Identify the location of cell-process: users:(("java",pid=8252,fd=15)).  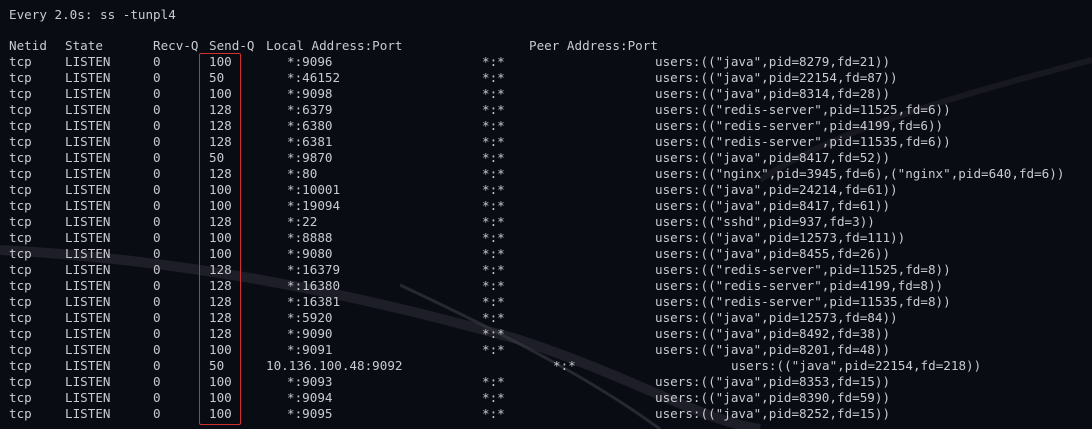
(773, 413).